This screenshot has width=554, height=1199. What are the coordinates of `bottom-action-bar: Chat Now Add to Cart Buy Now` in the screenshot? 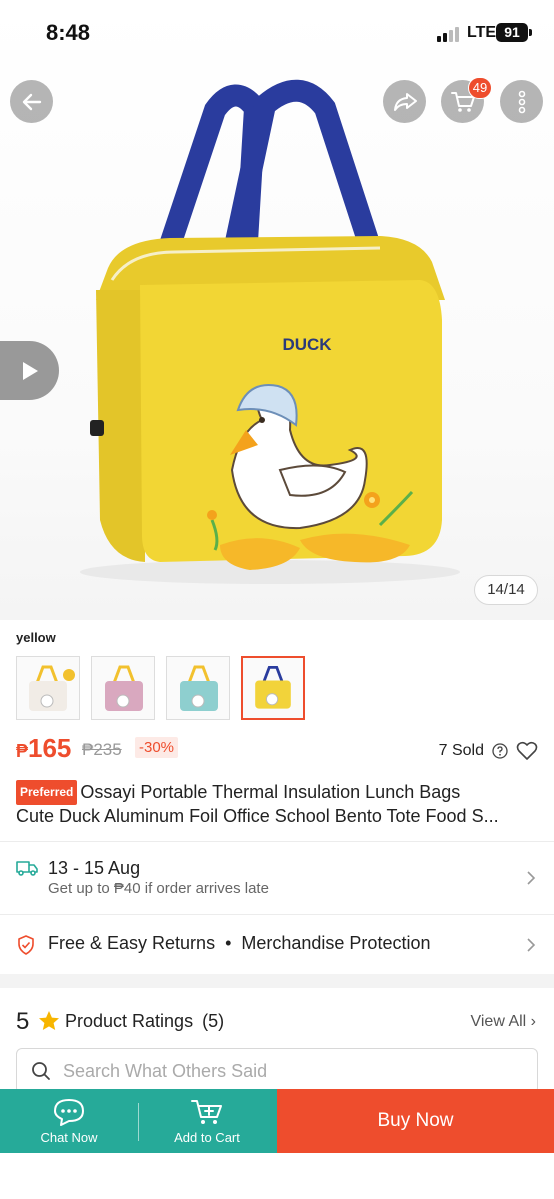 It's located at (277, 1121).